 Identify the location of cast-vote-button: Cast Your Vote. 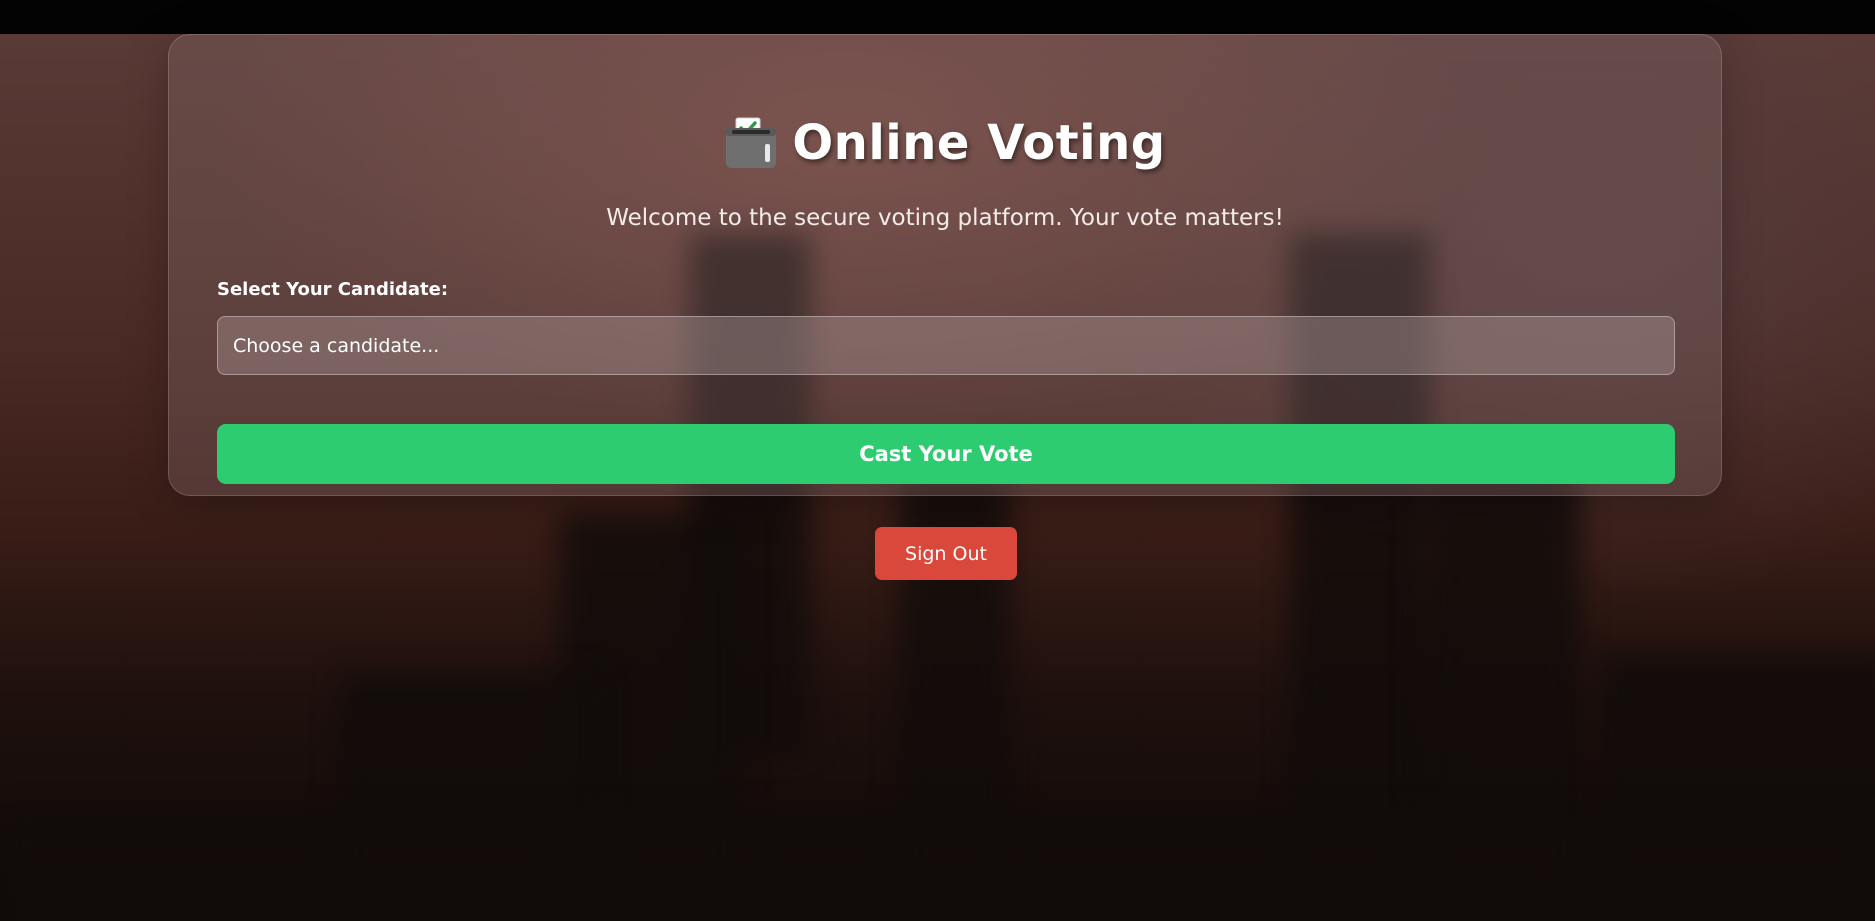
(946, 454).